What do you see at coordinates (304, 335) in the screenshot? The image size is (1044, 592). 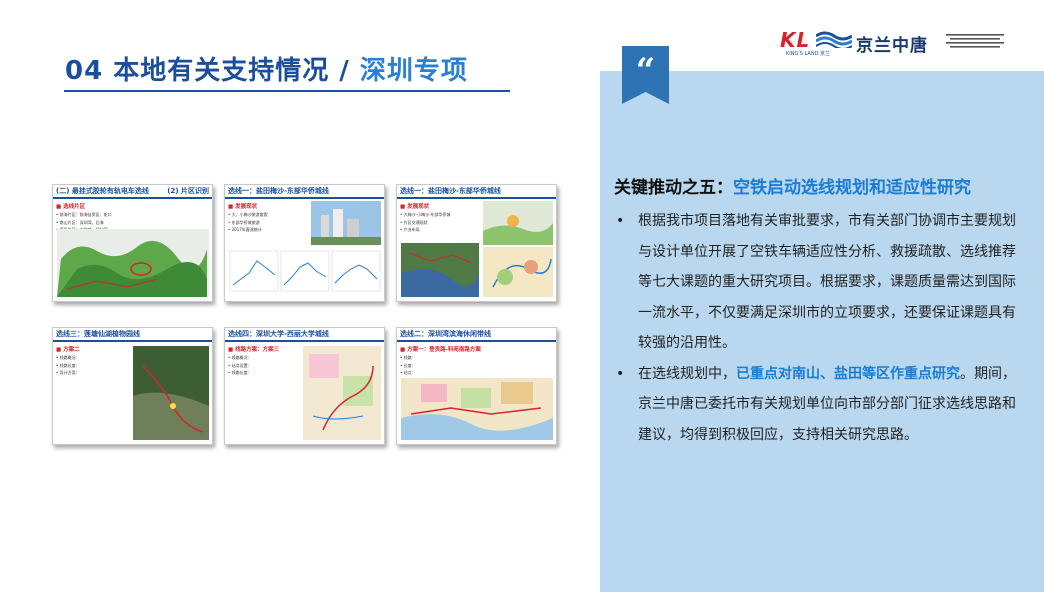 I see `thumbnail-title: 选线四：深圳大学-西丽大学城线` at bounding box center [304, 335].